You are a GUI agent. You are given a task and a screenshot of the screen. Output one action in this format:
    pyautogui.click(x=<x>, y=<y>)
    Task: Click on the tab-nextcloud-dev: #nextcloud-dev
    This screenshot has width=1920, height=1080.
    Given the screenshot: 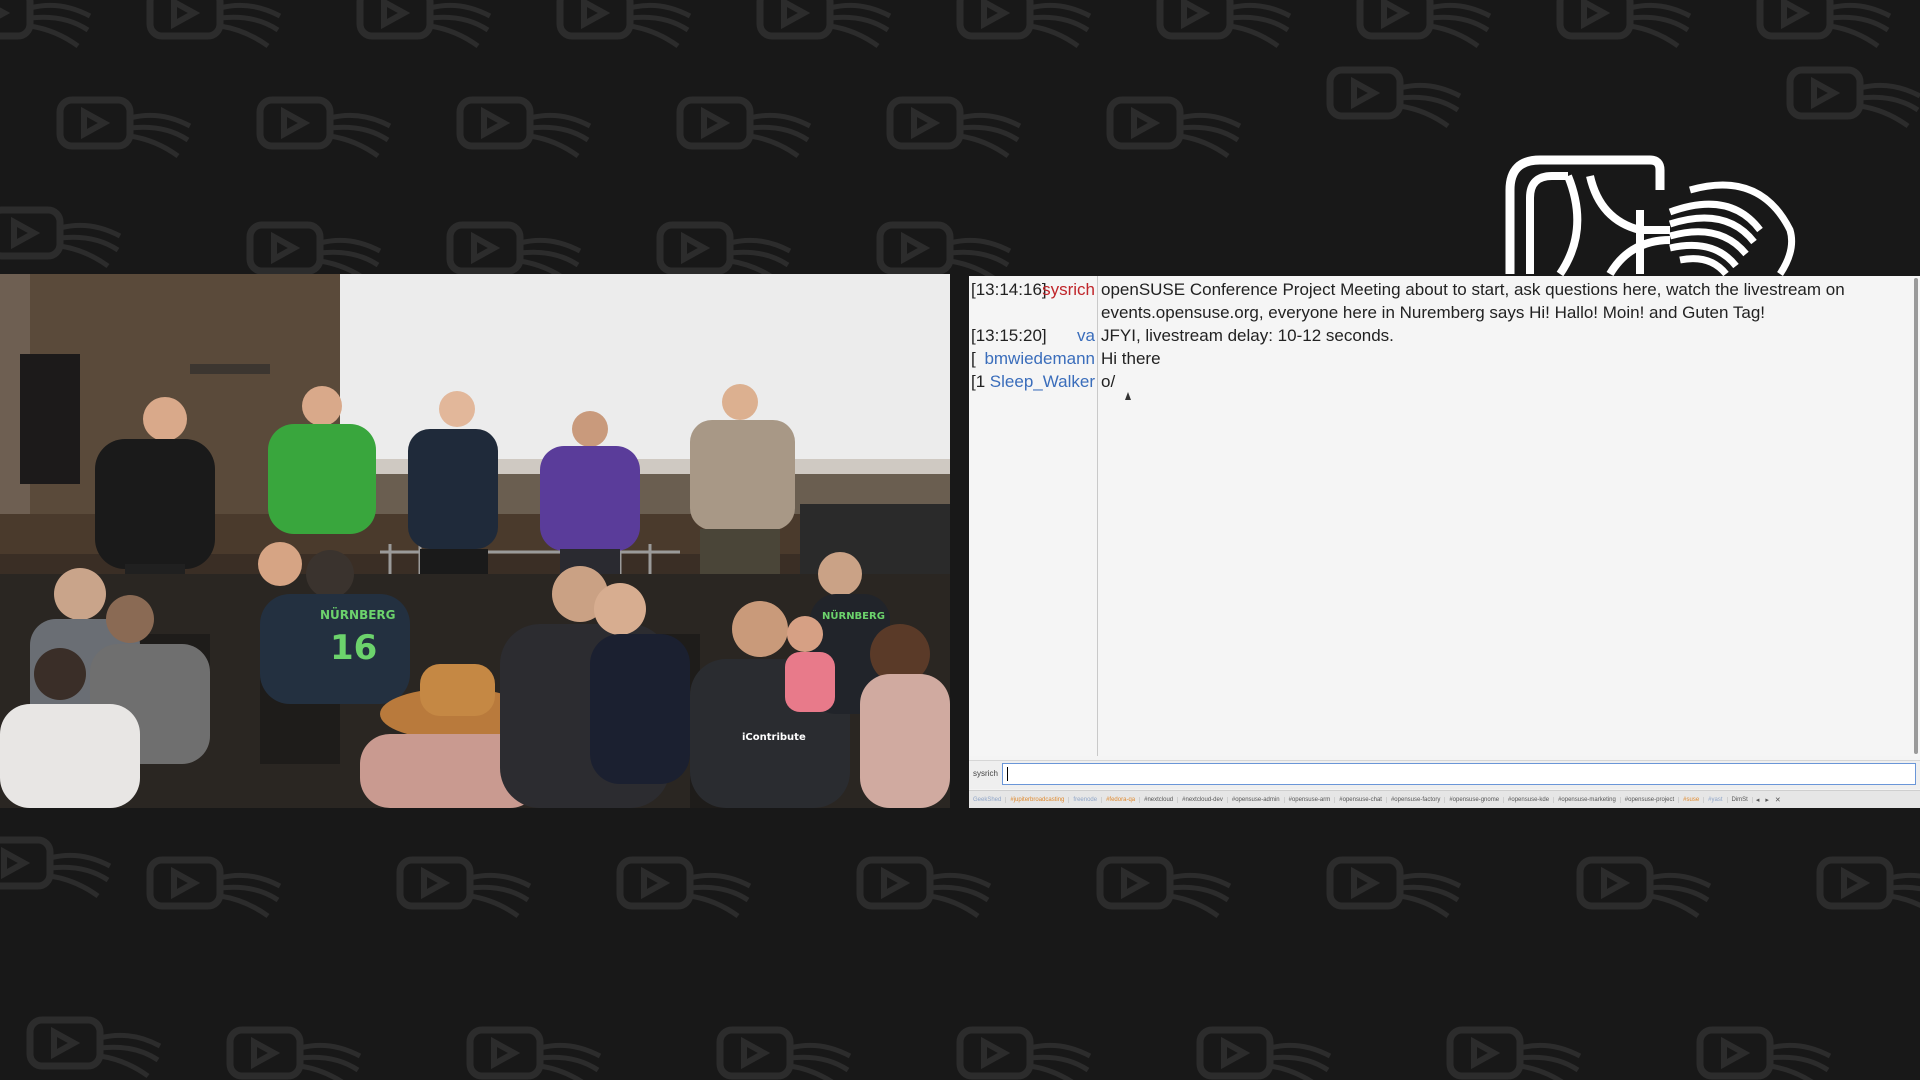 What is the action you would take?
    pyautogui.click(x=1203, y=800)
    